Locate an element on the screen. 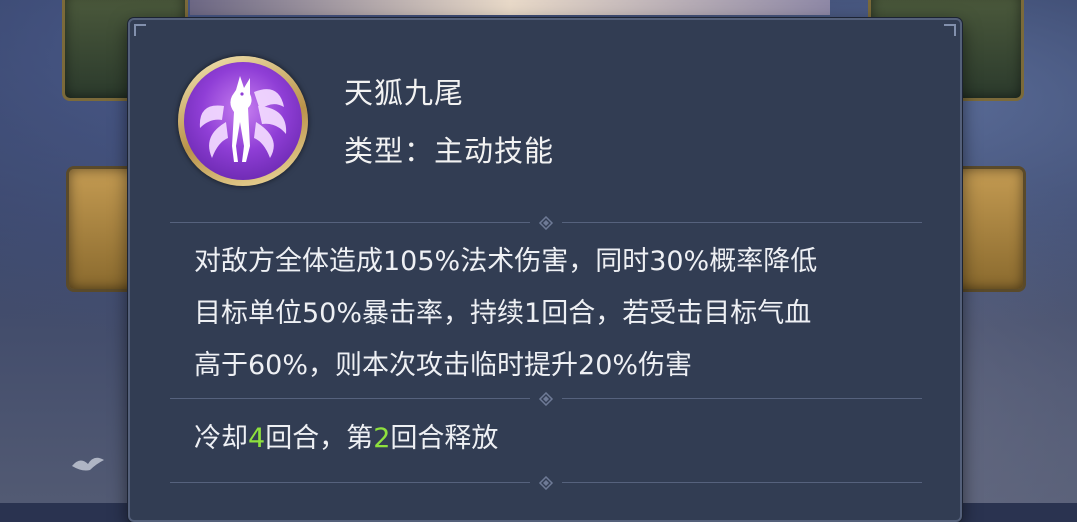 The image size is (1077, 522). skill-type-value: 主动技能 is located at coordinates (494, 151).